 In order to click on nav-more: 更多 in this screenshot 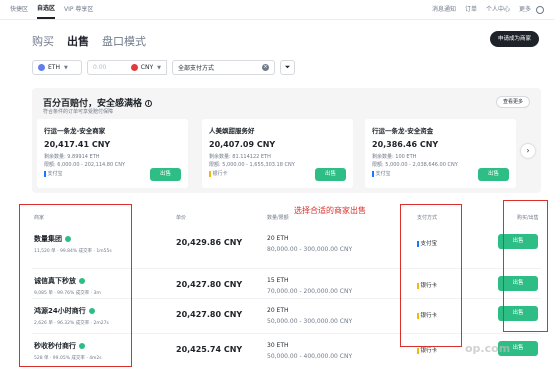, I will do `click(525, 10)`.